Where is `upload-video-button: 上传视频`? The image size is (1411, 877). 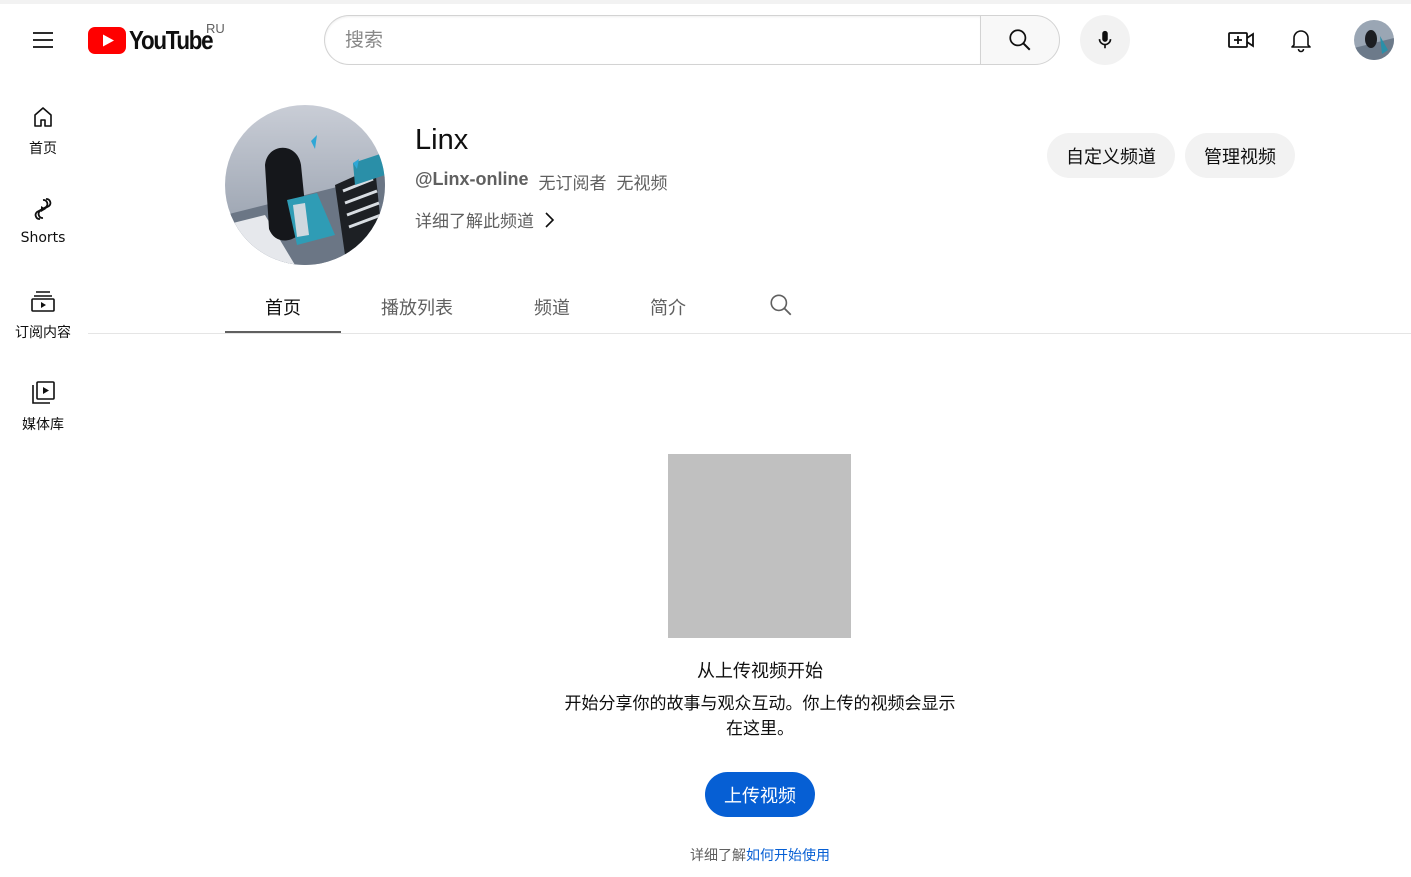
upload-video-button: 上传视频 is located at coordinates (760, 794).